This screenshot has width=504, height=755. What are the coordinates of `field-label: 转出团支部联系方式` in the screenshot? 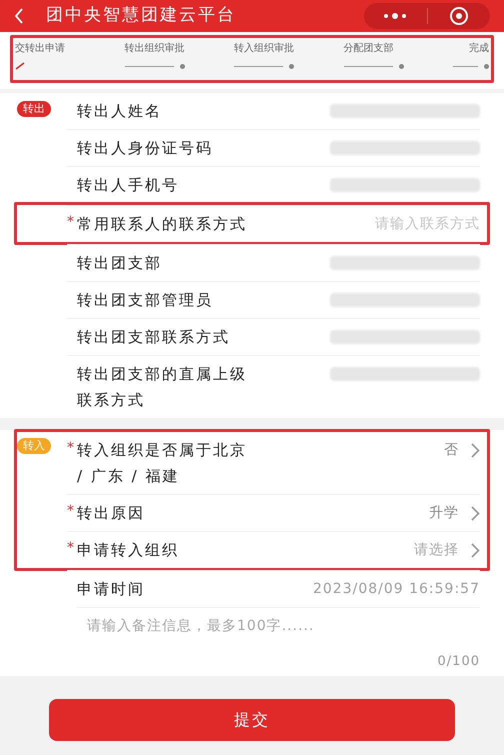 It's located at (153, 337).